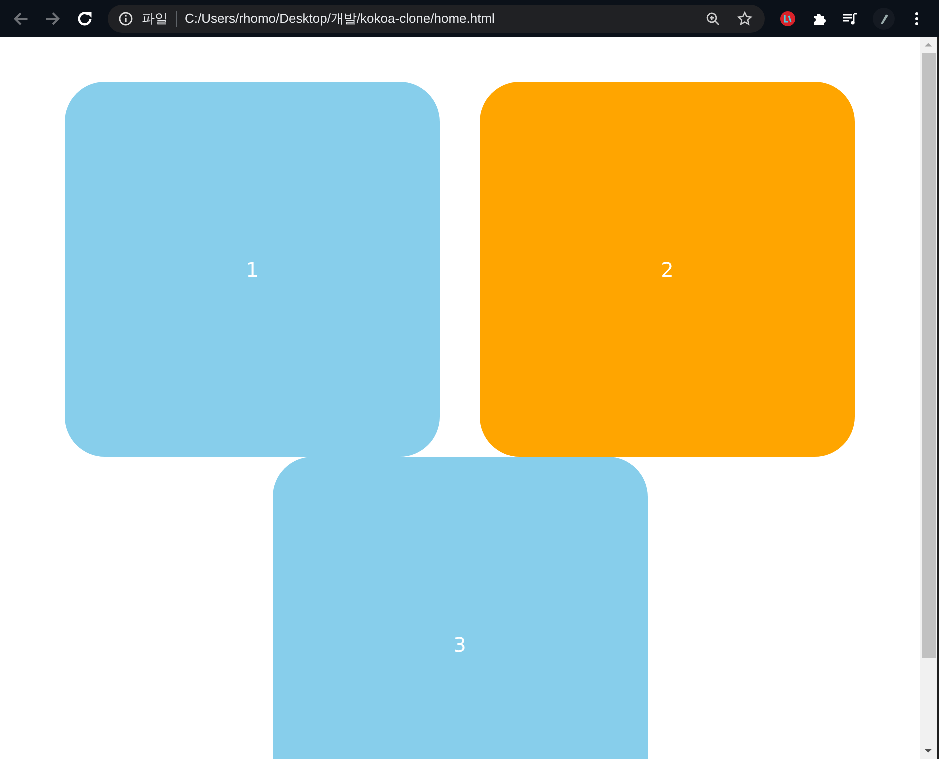 This screenshot has height=759, width=939. What do you see at coordinates (21, 19) in the screenshot?
I see `back-icon` at bounding box center [21, 19].